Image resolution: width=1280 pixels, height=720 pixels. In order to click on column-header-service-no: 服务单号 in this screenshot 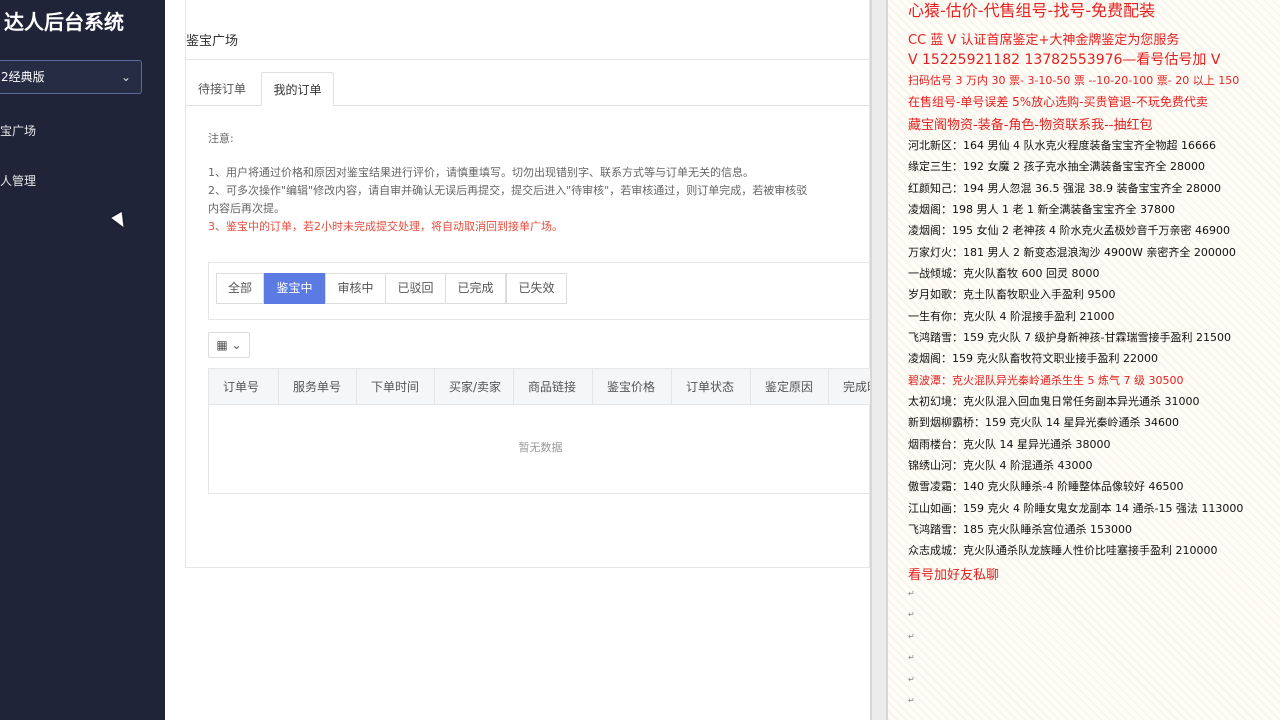, I will do `click(318, 387)`.